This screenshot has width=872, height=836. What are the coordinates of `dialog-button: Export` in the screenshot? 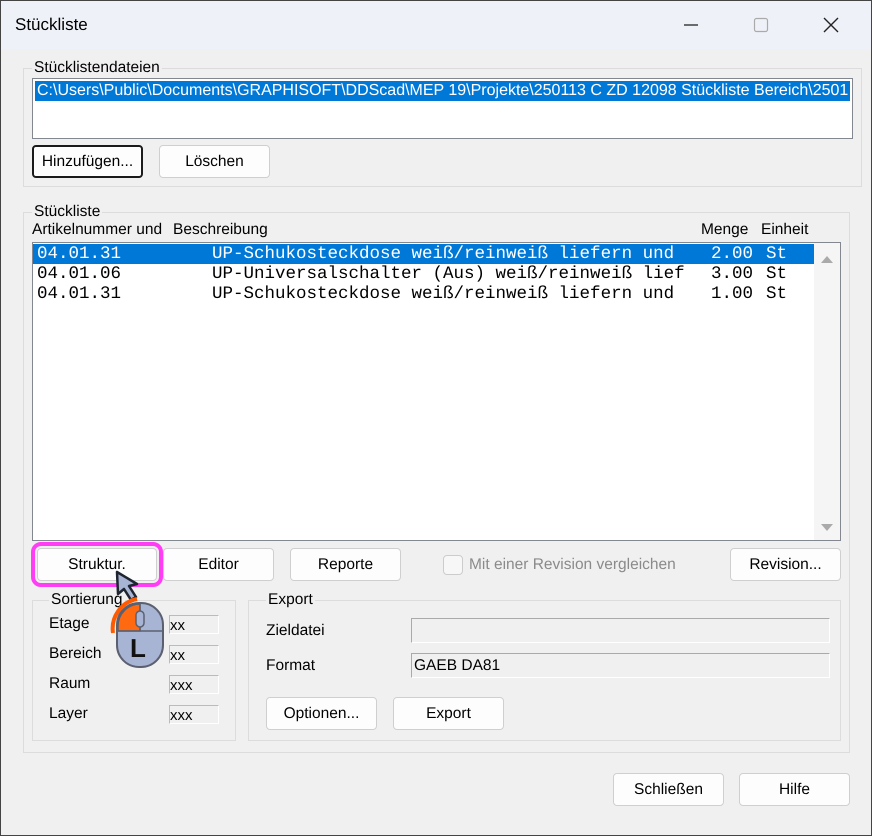 It's located at (448, 713).